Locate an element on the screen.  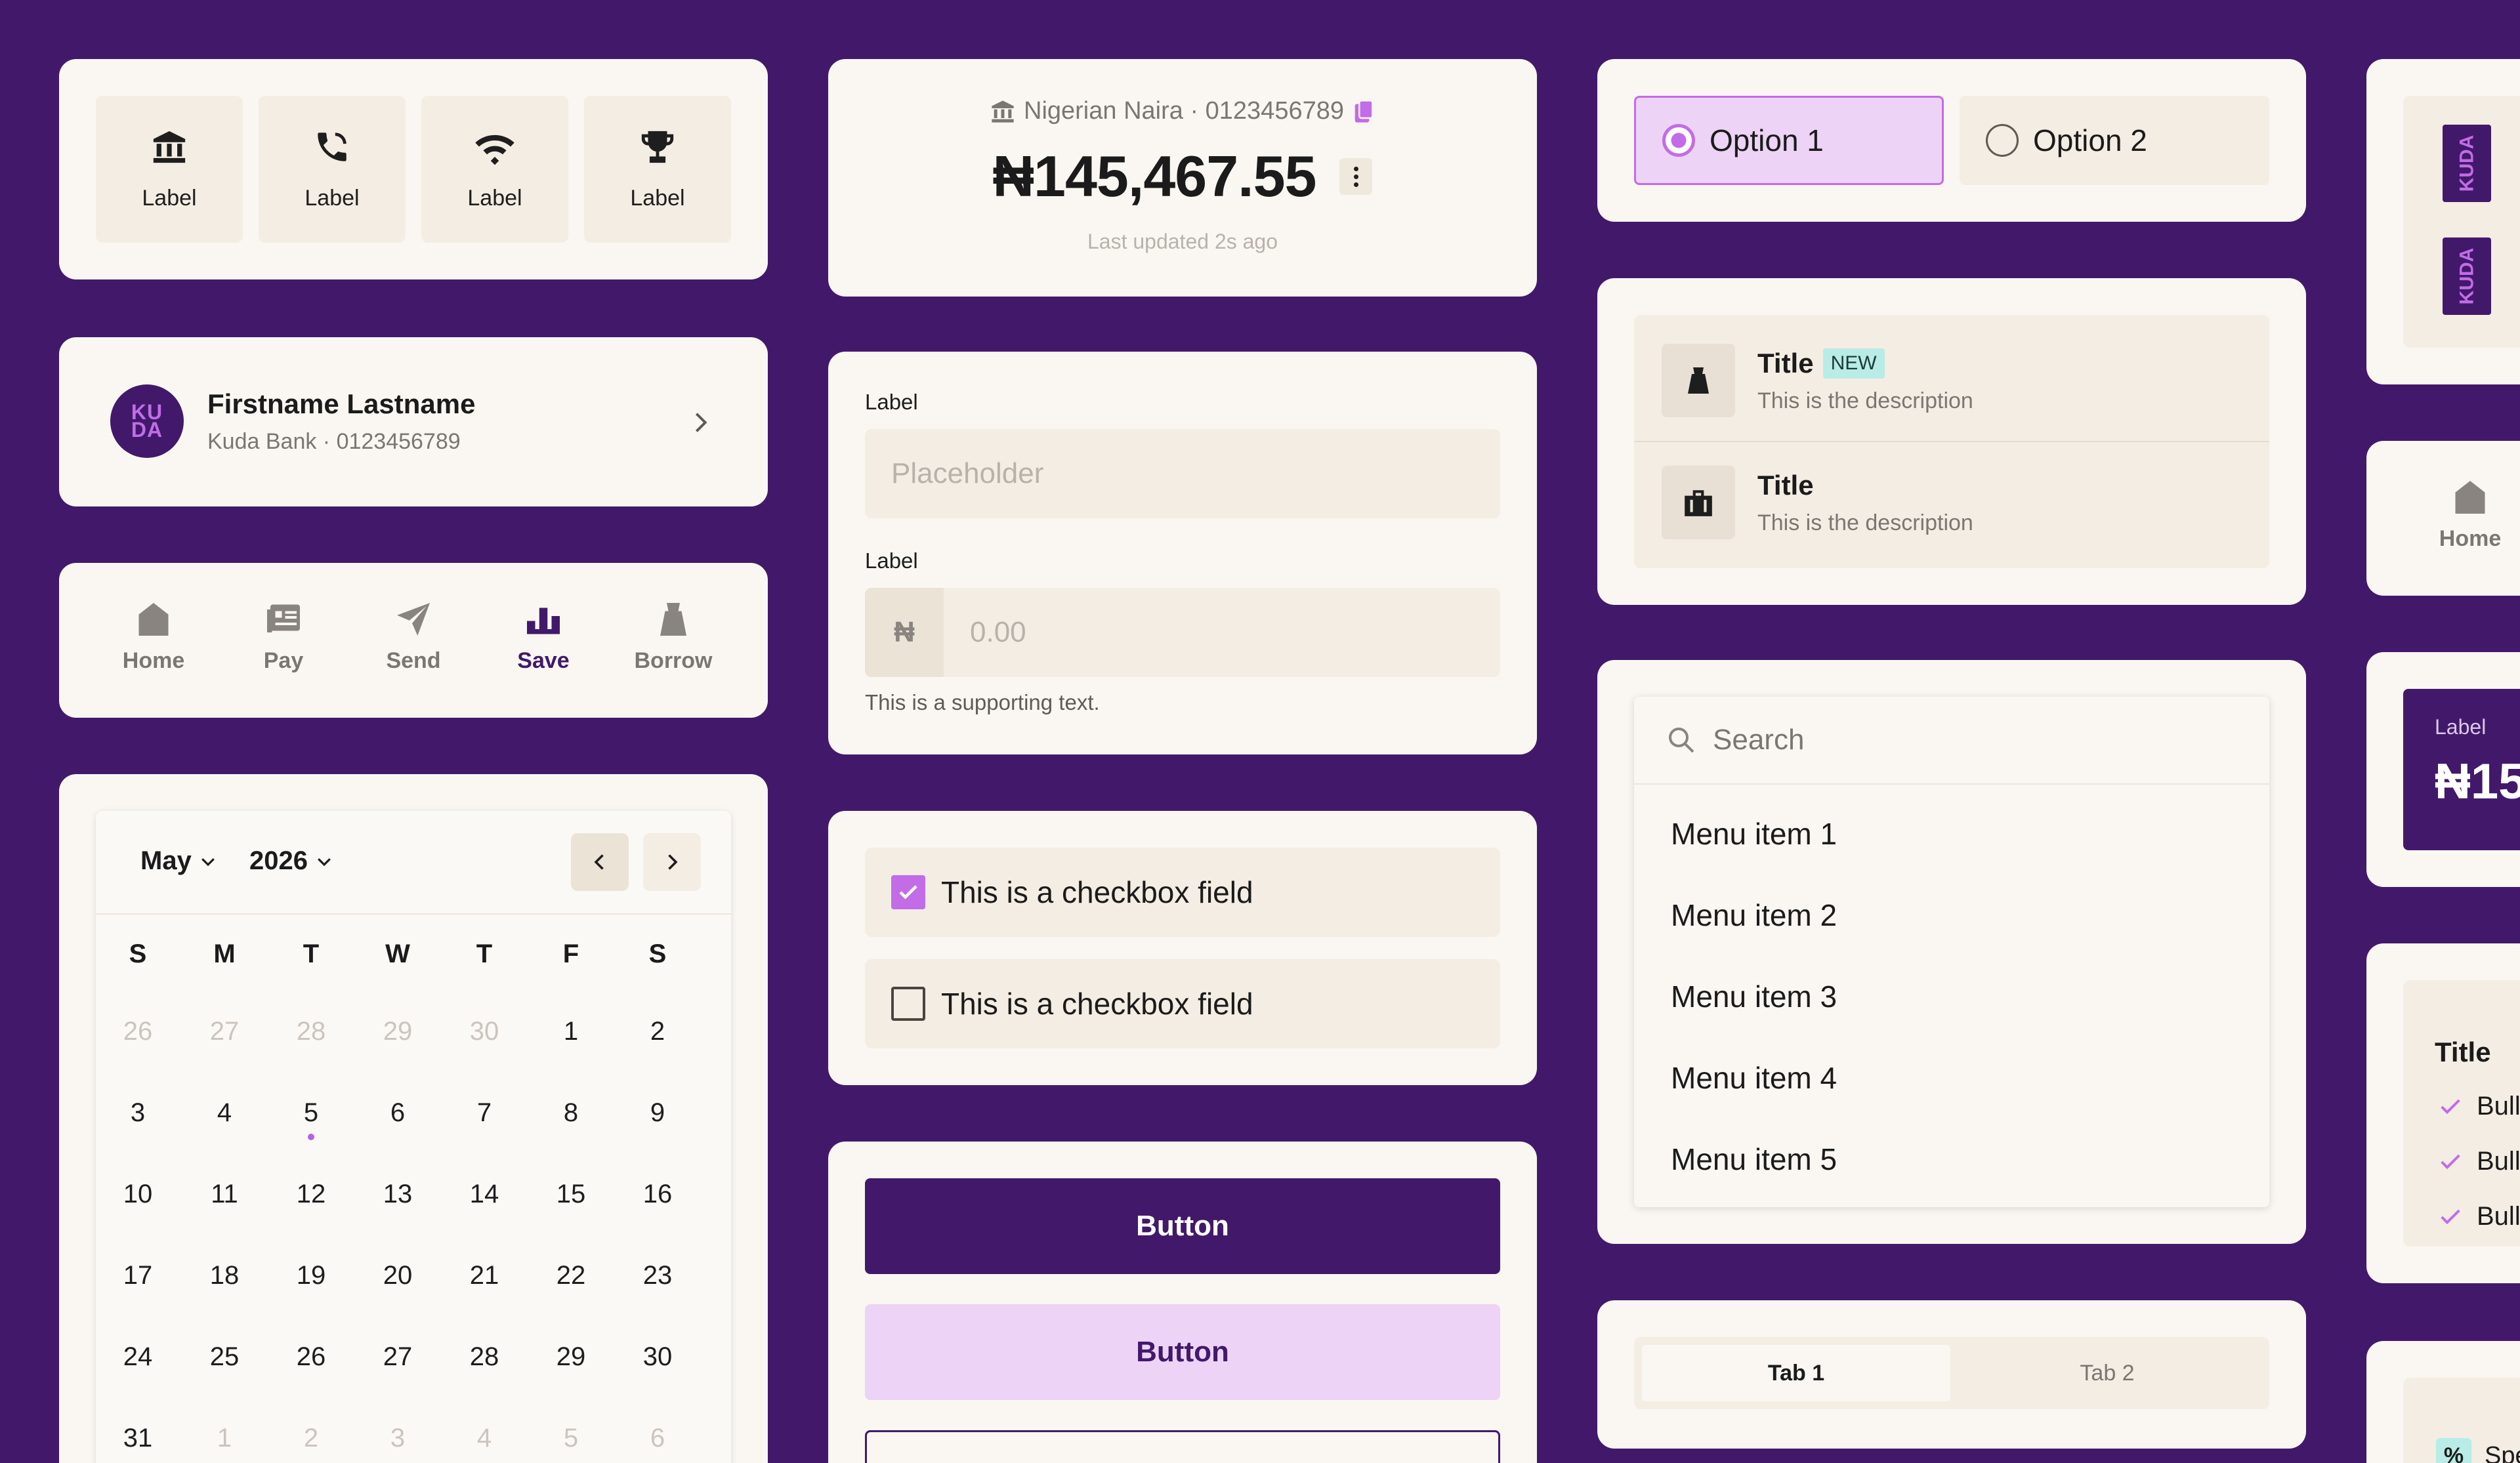
calendar-divider is located at coordinates (413, 914).